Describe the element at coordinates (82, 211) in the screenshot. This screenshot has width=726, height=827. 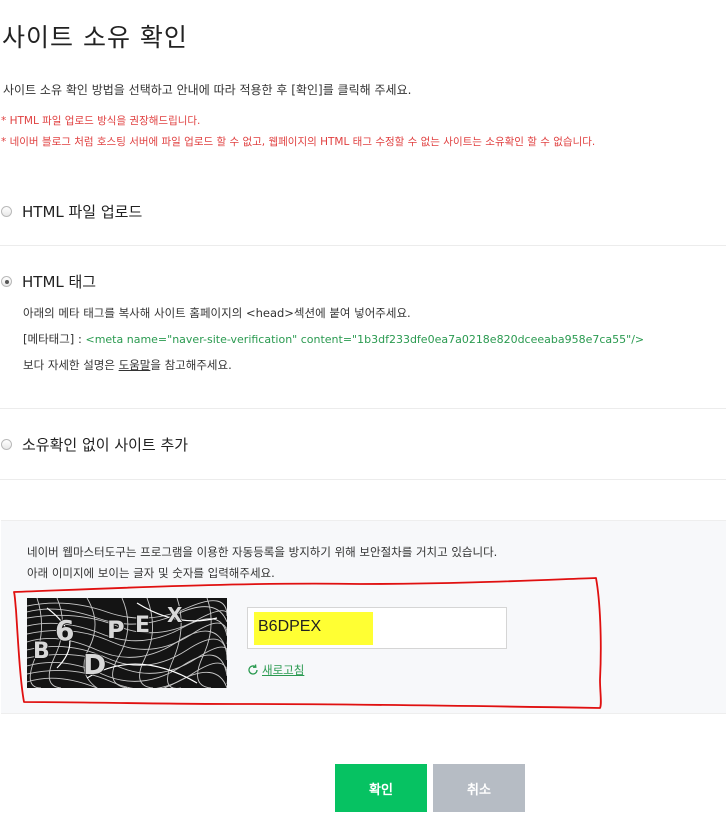
I see `html-file-upload-label: HTML 파일 업로드` at that location.